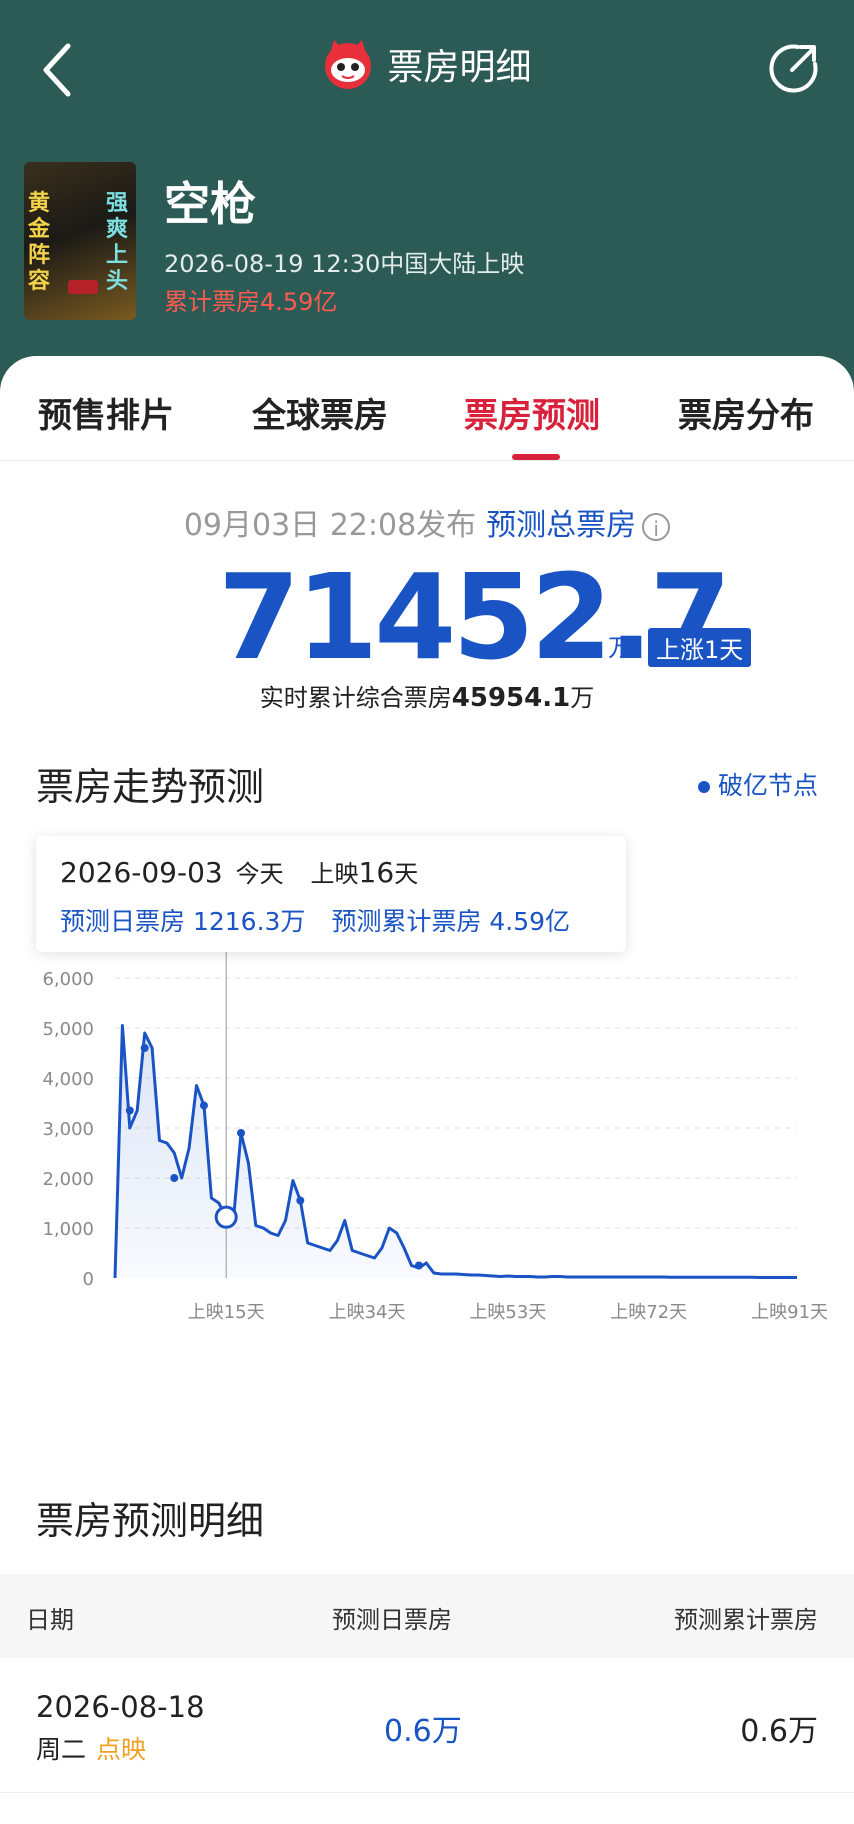 The height and width of the screenshot is (1824, 854). What do you see at coordinates (427, 408) in the screenshot?
I see `tab-bar: 预售排片 全球票房 票房预测 票房分布` at bounding box center [427, 408].